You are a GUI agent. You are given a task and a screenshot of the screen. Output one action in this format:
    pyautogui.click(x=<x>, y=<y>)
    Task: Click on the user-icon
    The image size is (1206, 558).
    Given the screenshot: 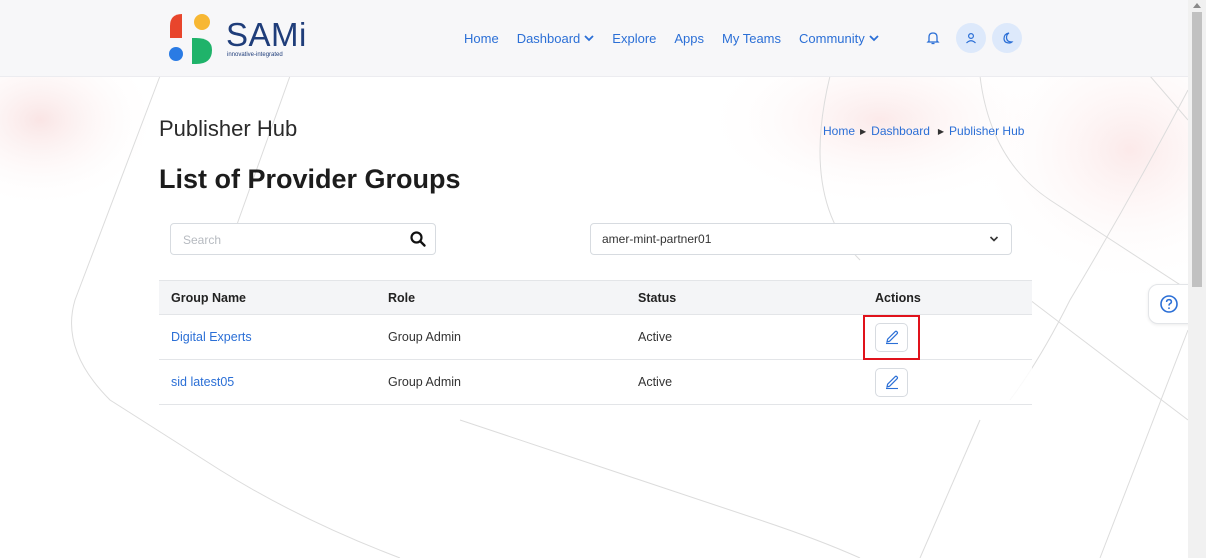 What is the action you would take?
    pyautogui.click(x=971, y=38)
    